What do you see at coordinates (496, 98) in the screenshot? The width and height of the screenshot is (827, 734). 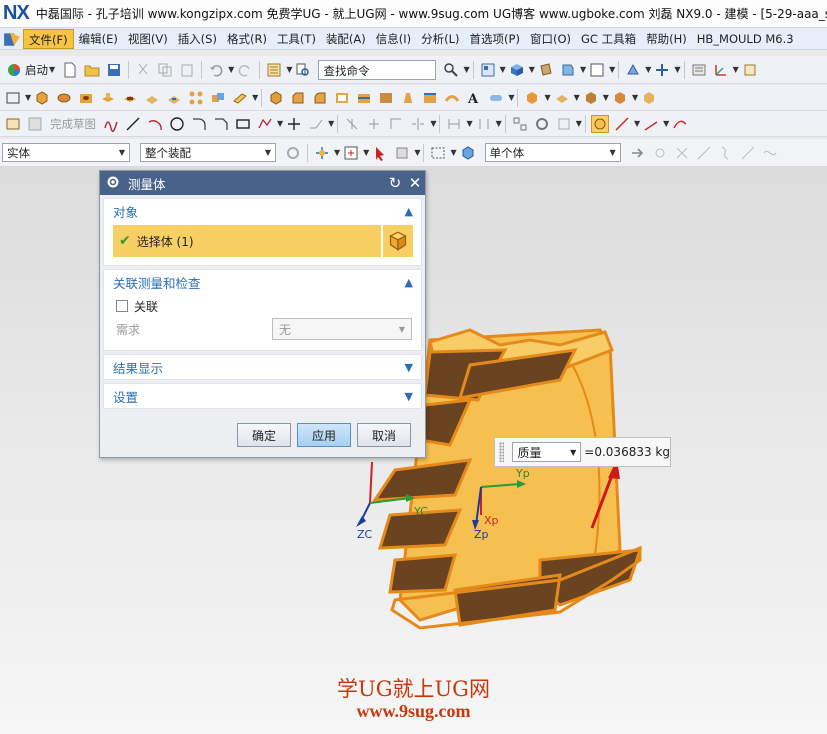 I see `tube-icon` at bounding box center [496, 98].